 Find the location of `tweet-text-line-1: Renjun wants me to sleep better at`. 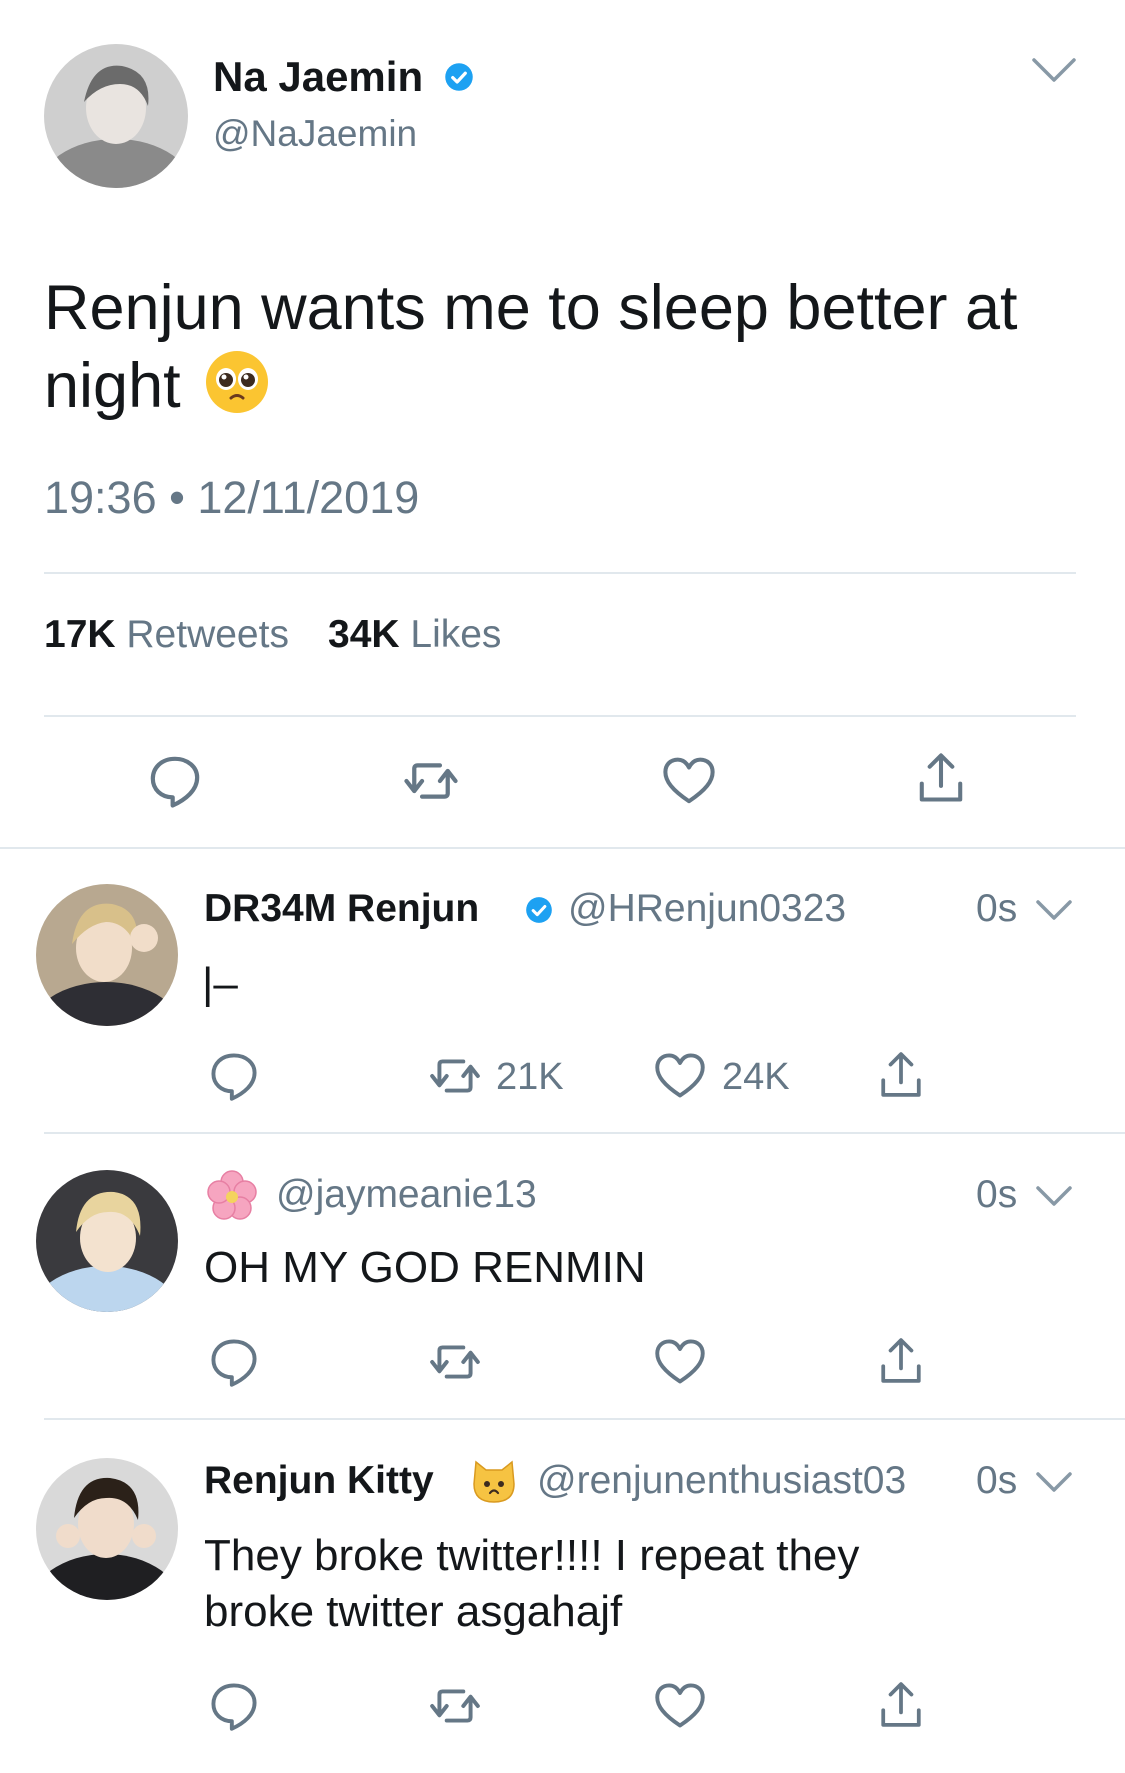

tweet-text-line-1: Renjun wants me to sleep better at is located at coordinates (531, 308).